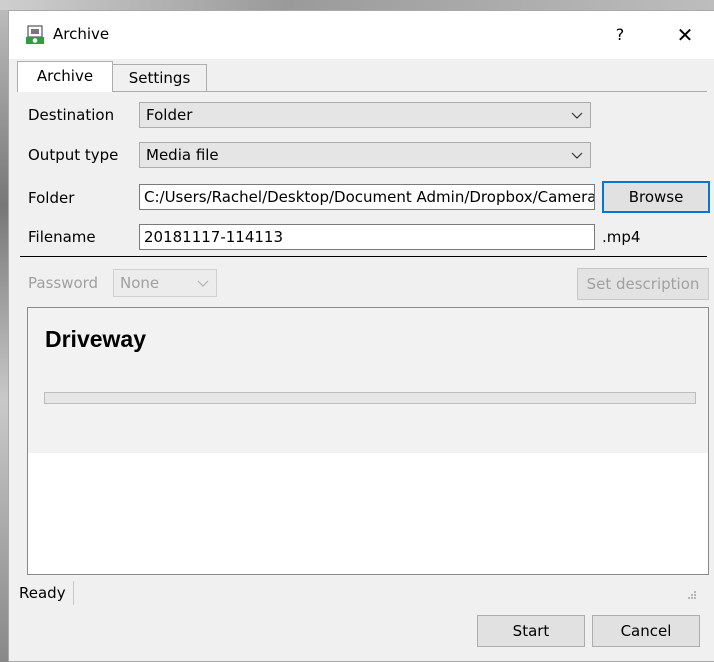  Describe the element at coordinates (370, 398) in the screenshot. I see `archive-progress-bar` at that location.